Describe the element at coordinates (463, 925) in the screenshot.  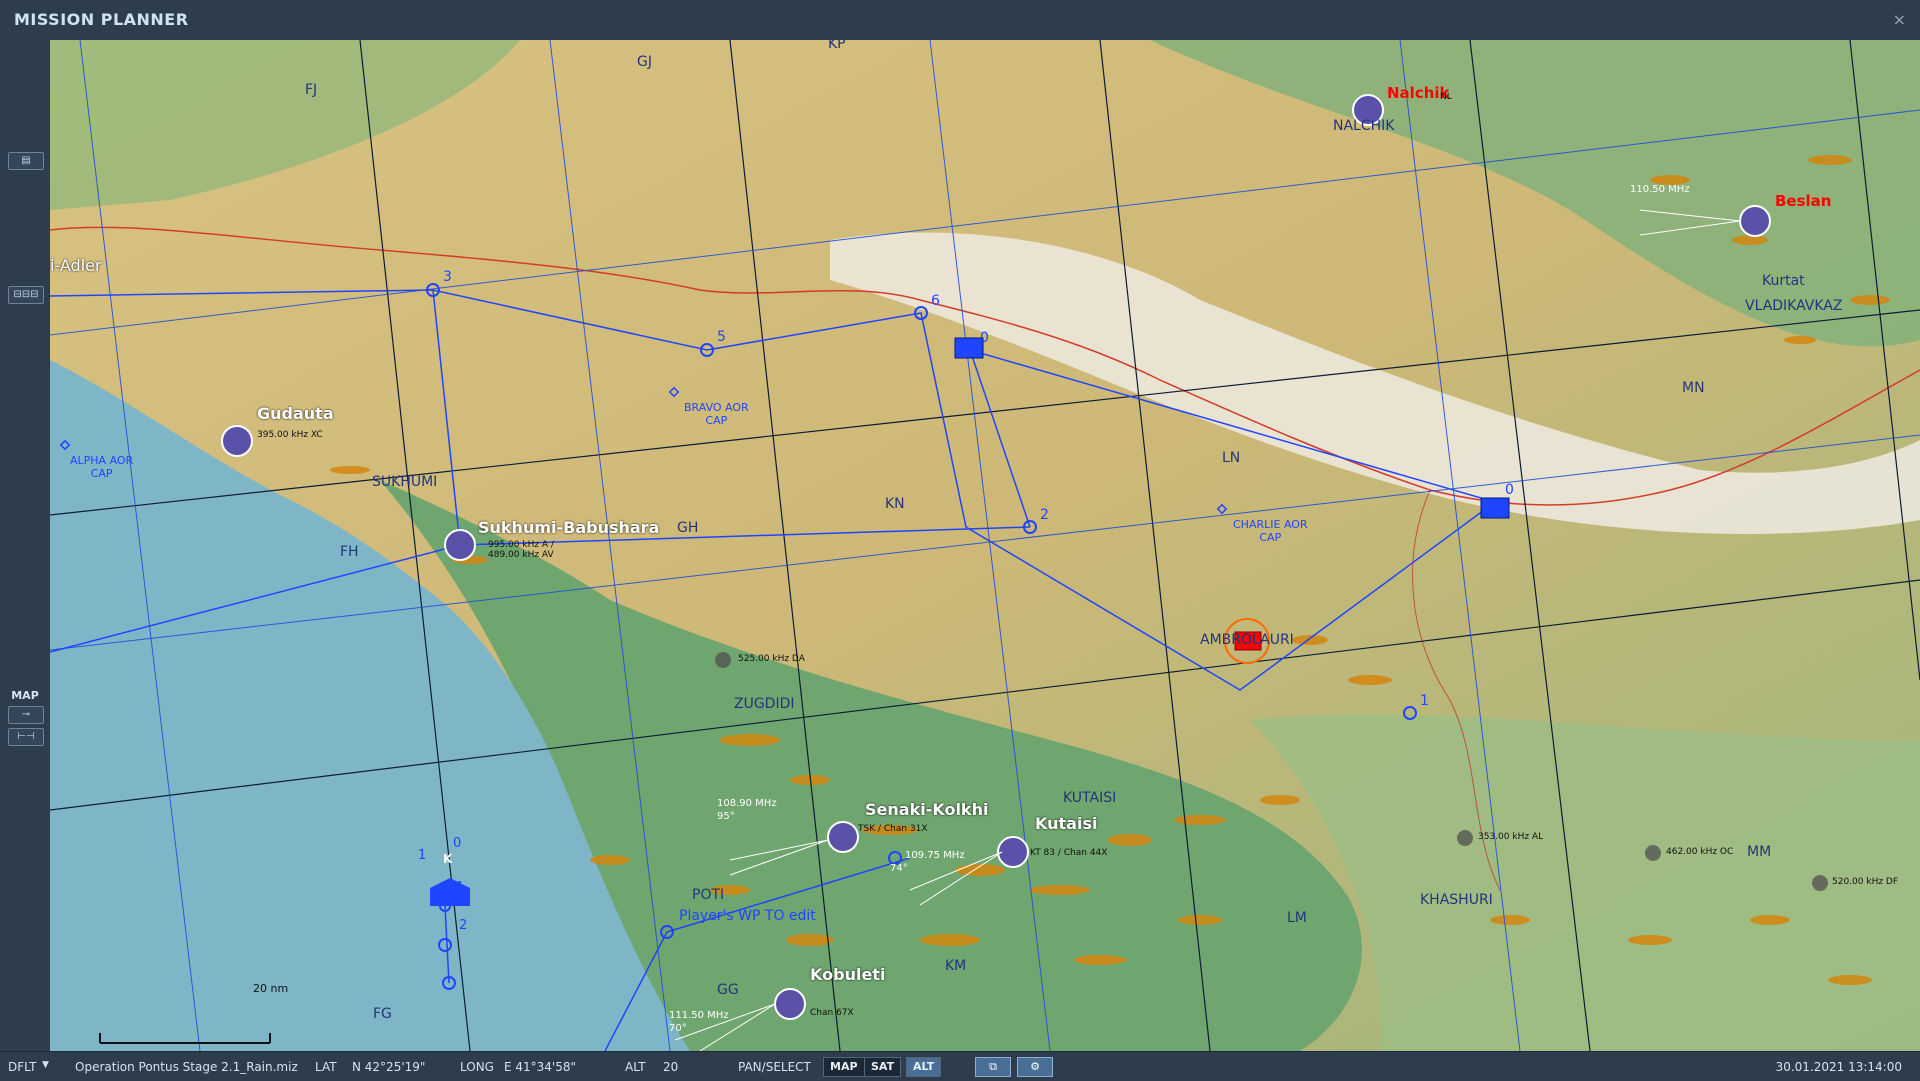
I see `ship-wp-label: 2` at that location.